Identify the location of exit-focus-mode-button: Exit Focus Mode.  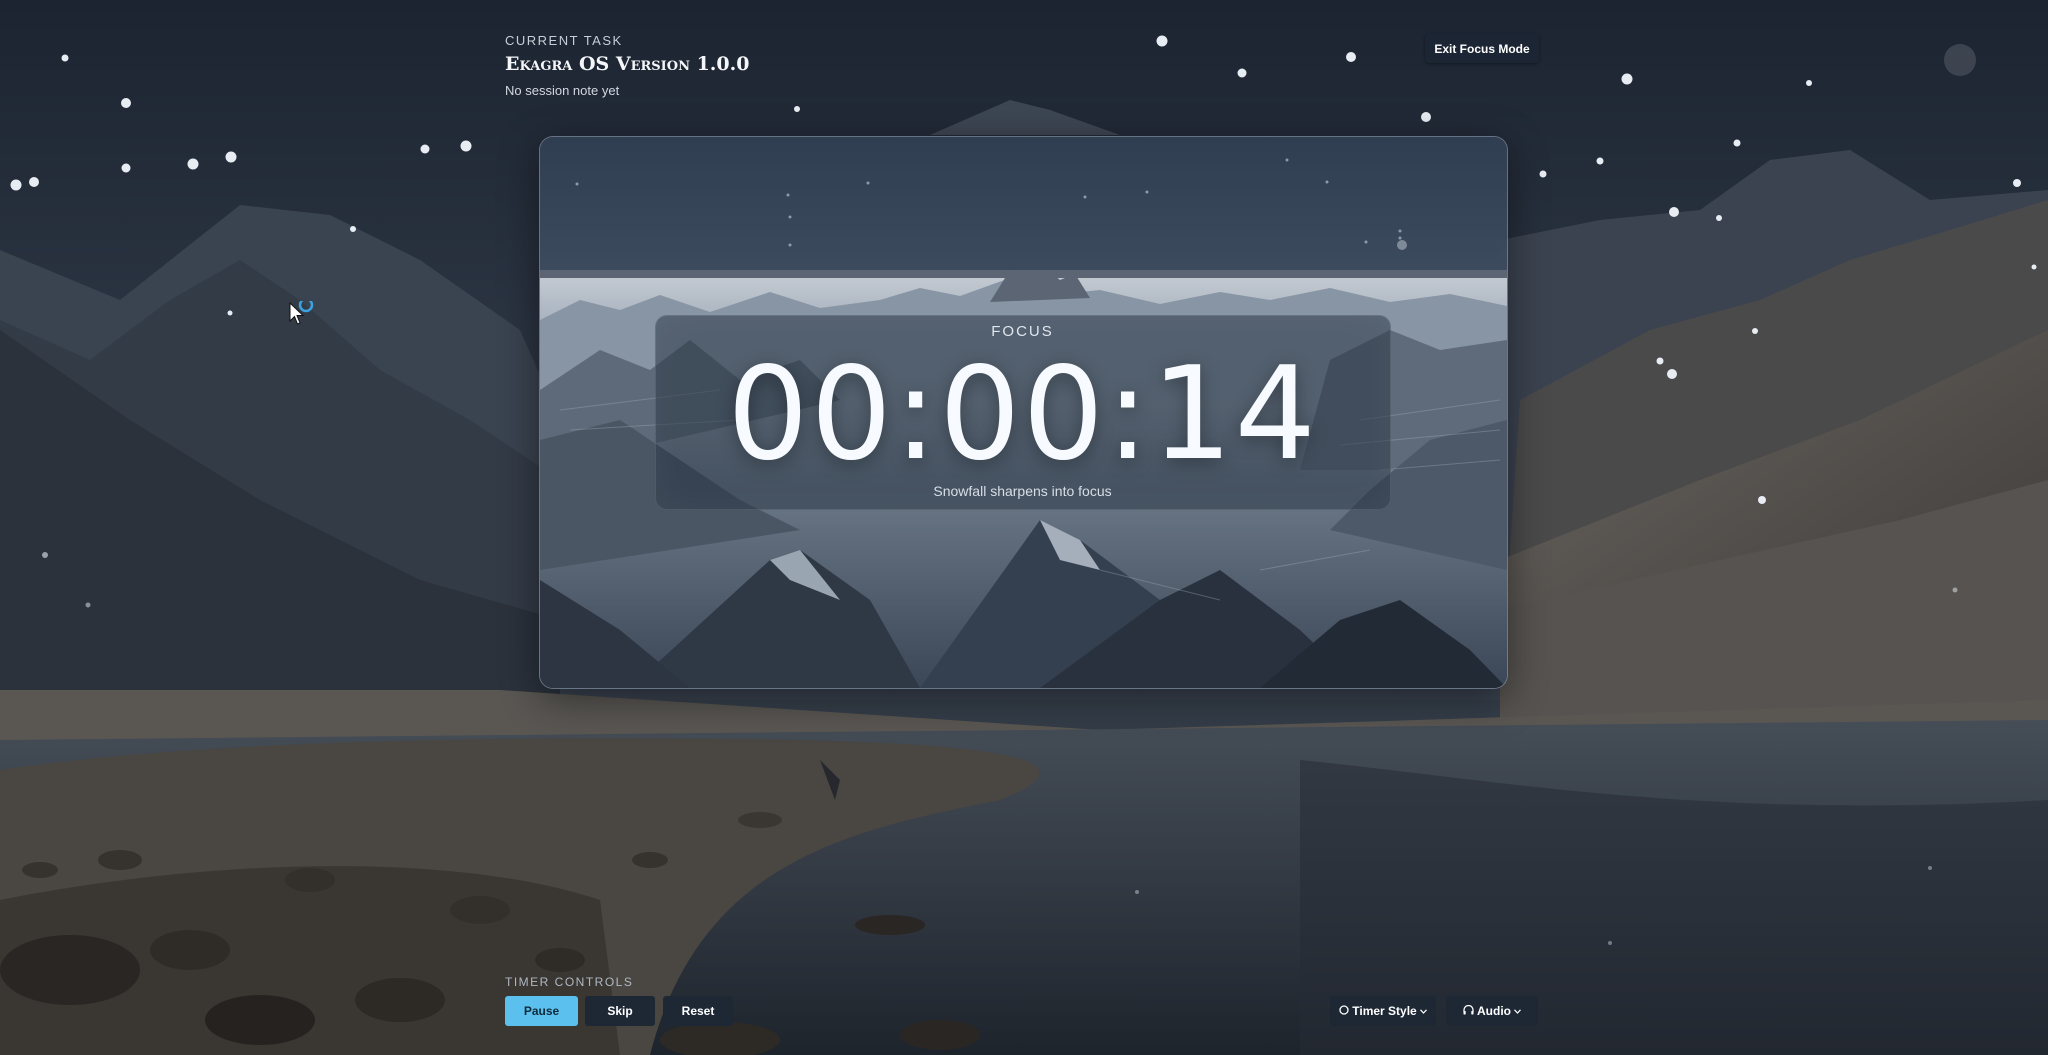
(1482, 48).